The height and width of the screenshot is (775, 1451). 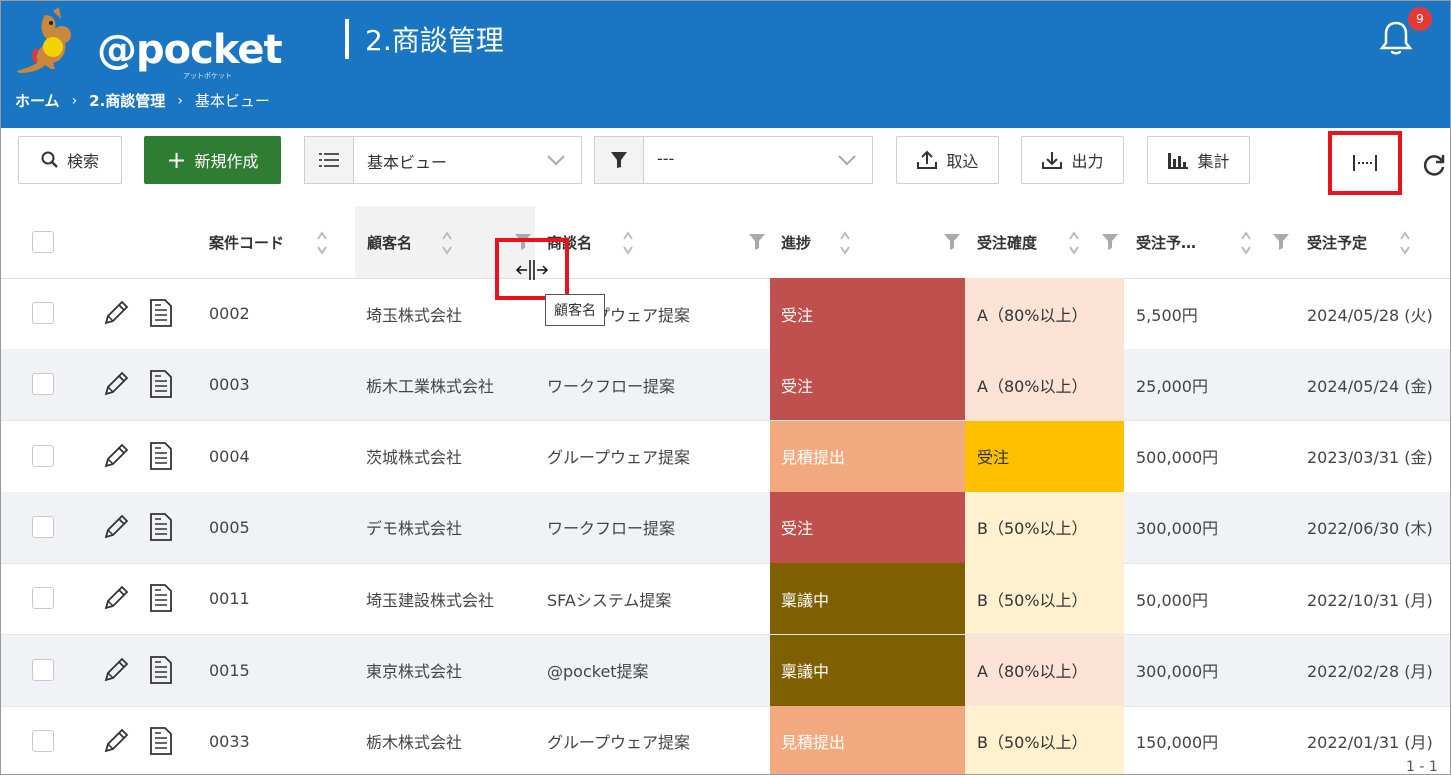 I want to click on cell-customer: デモ株式会社, so click(x=414, y=529).